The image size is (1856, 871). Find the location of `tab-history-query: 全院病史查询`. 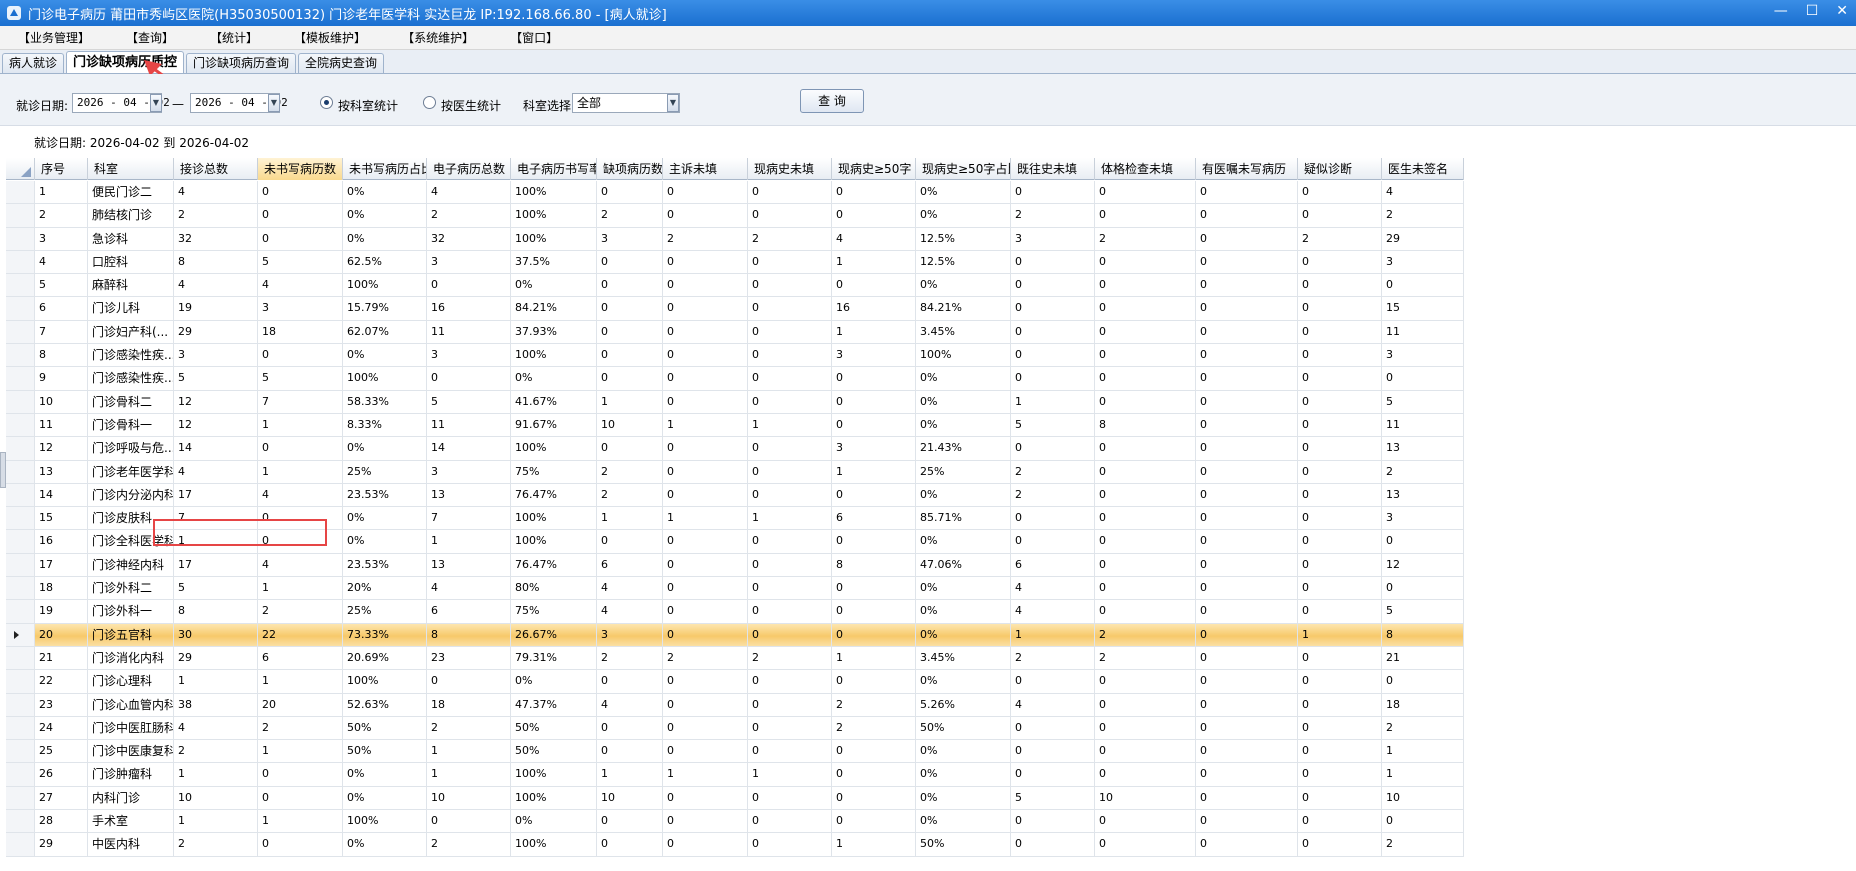

tab-history-query: 全院病史查询 is located at coordinates (341, 63).